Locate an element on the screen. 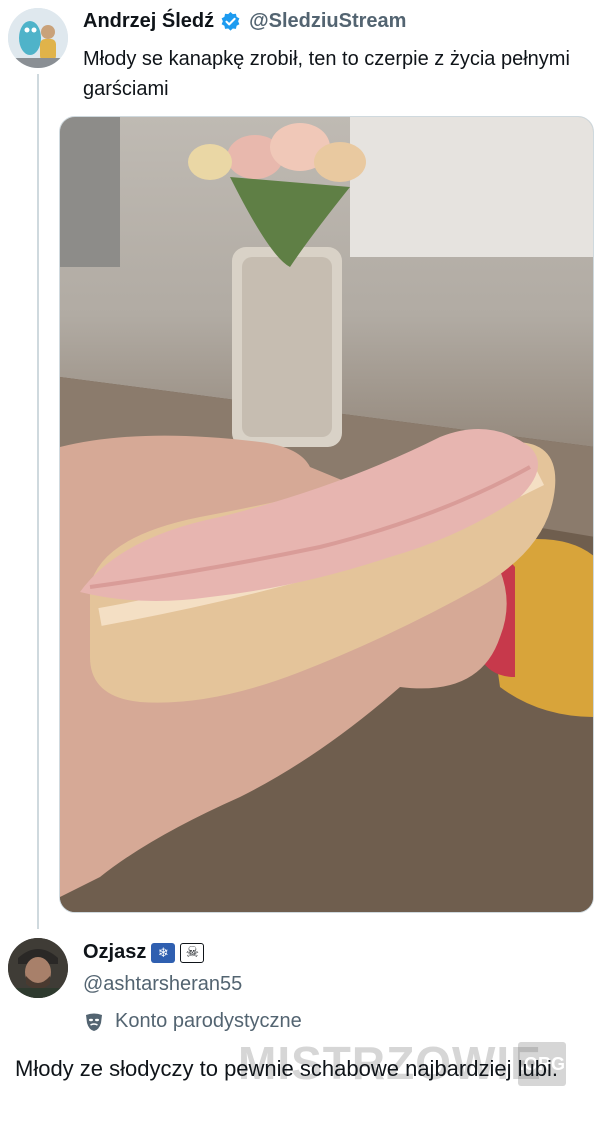 The height and width of the screenshot is (1128, 596). parody-account-label: Konto parodystyczne is located at coordinates (208, 1021).